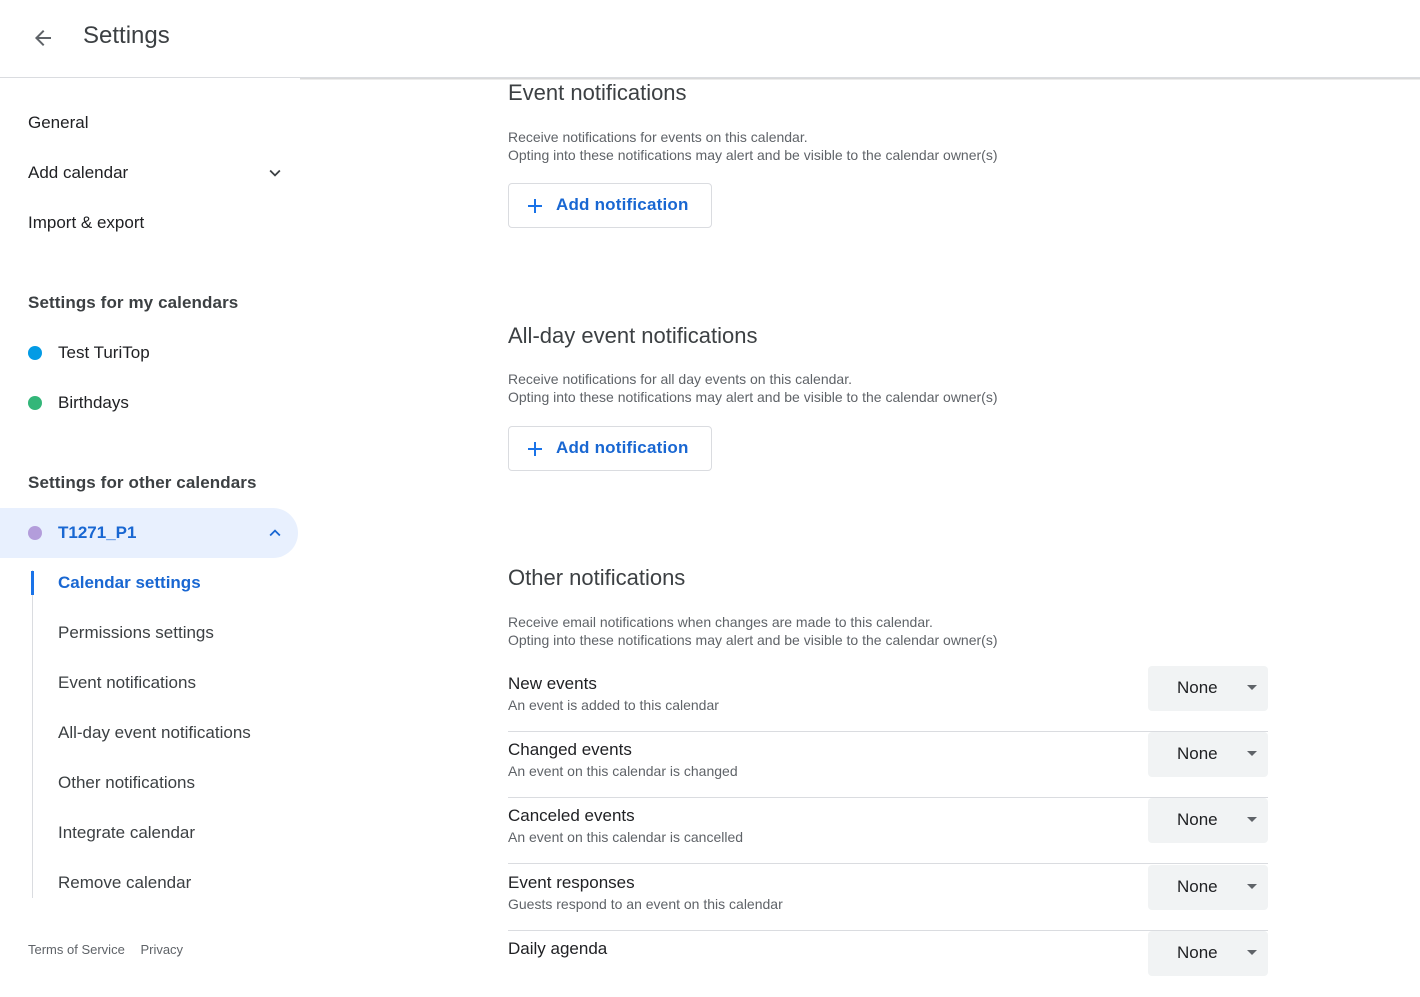 The image size is (1420, 997). What do you see at coordinates (623, 771) in the screenshot?
I see `notif-row-desc: An event on this calendar is changed` at bounding box center [623, 771].